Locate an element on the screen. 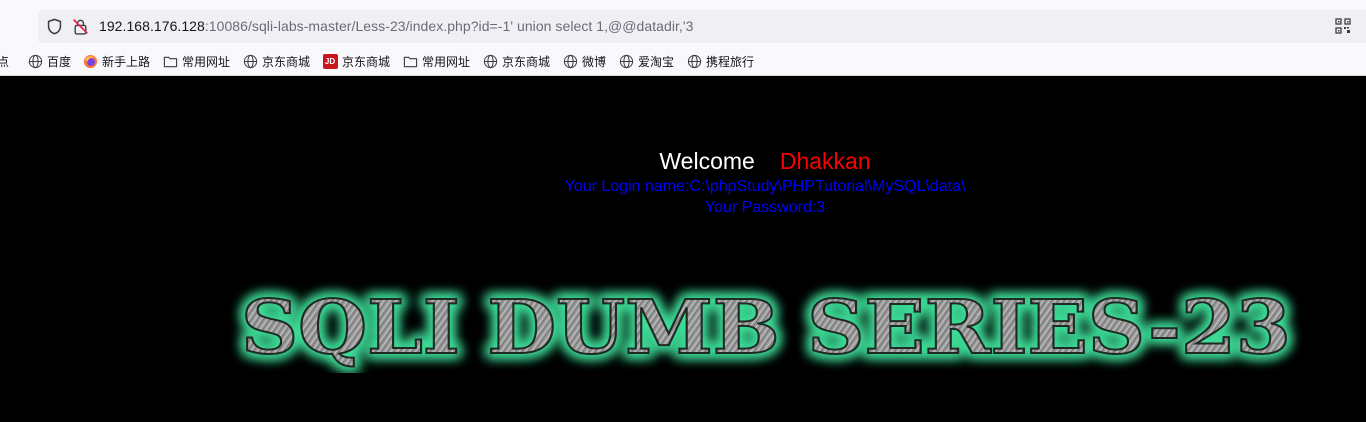 This screenshot has height=422, width=1366. insecure-lock-icon is located at coordinates (80, 26).